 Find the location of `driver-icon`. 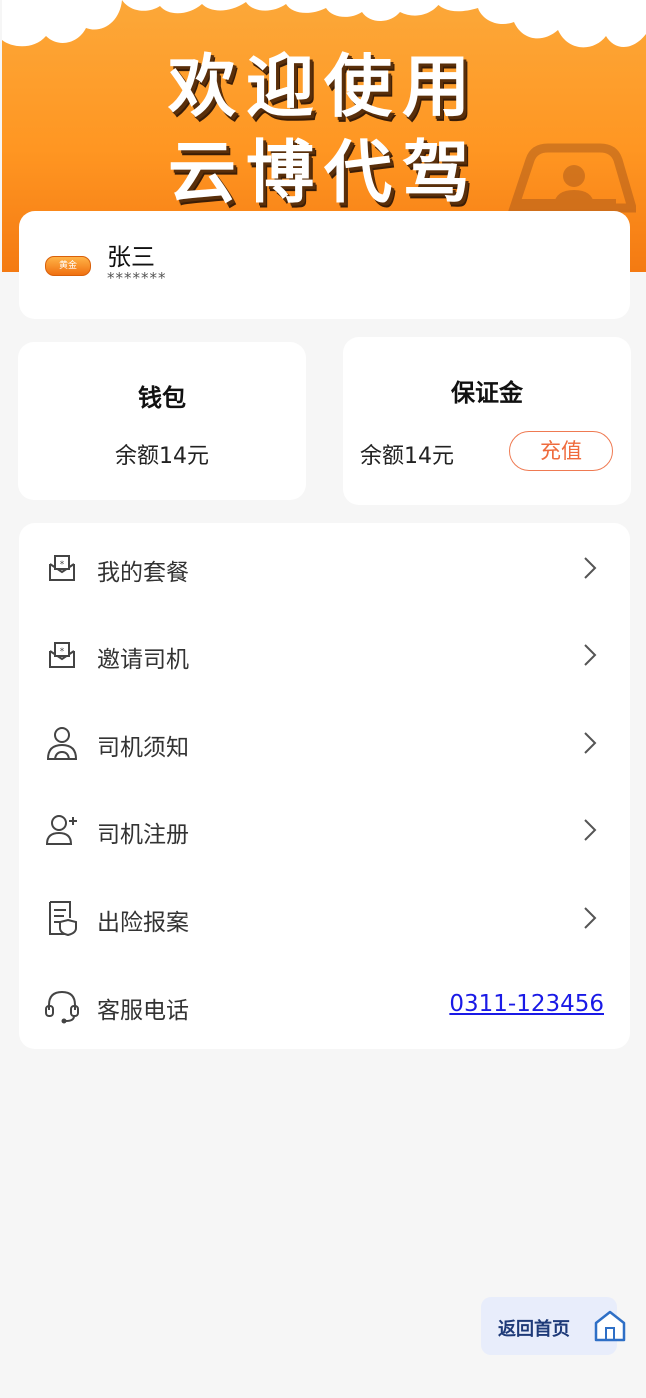

driver-icon is located at coordinates (62, 743).